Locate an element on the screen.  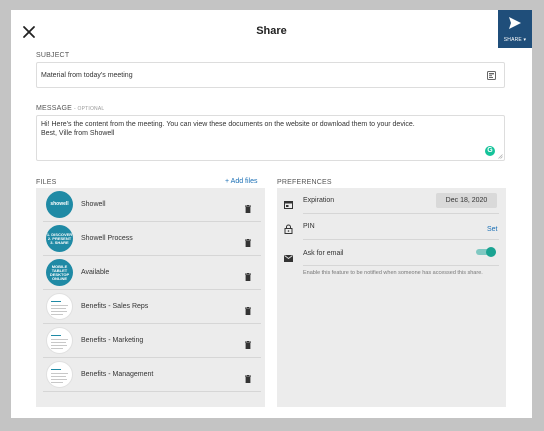
file-name: Benefits - Management is located at coordinates (117, 374).